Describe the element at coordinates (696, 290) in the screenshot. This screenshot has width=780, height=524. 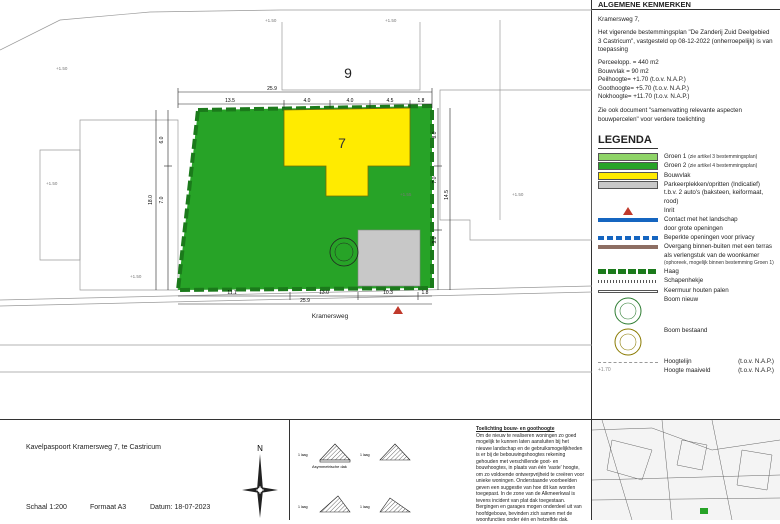
I see `legend-label: Keermuur houten palen` at that location.